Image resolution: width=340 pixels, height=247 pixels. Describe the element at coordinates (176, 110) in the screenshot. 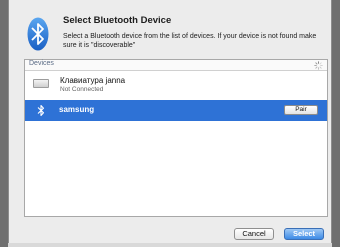

I see `device-row-samsung: samsung Pair` at that location.